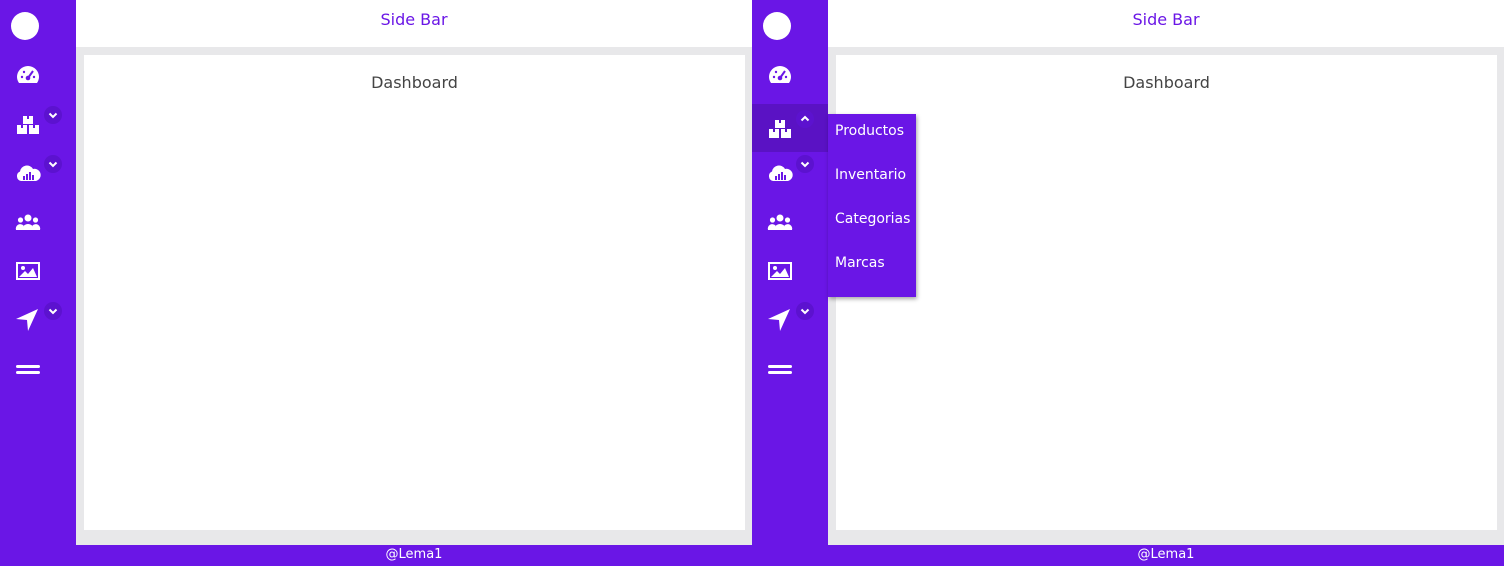 The height and width of the screenshot is (566, 1504). What do you see at coordinates (872, 219) in the screenshot?
I see `submenu-item-categorias: Categorias` at bounding box center [872, 219].